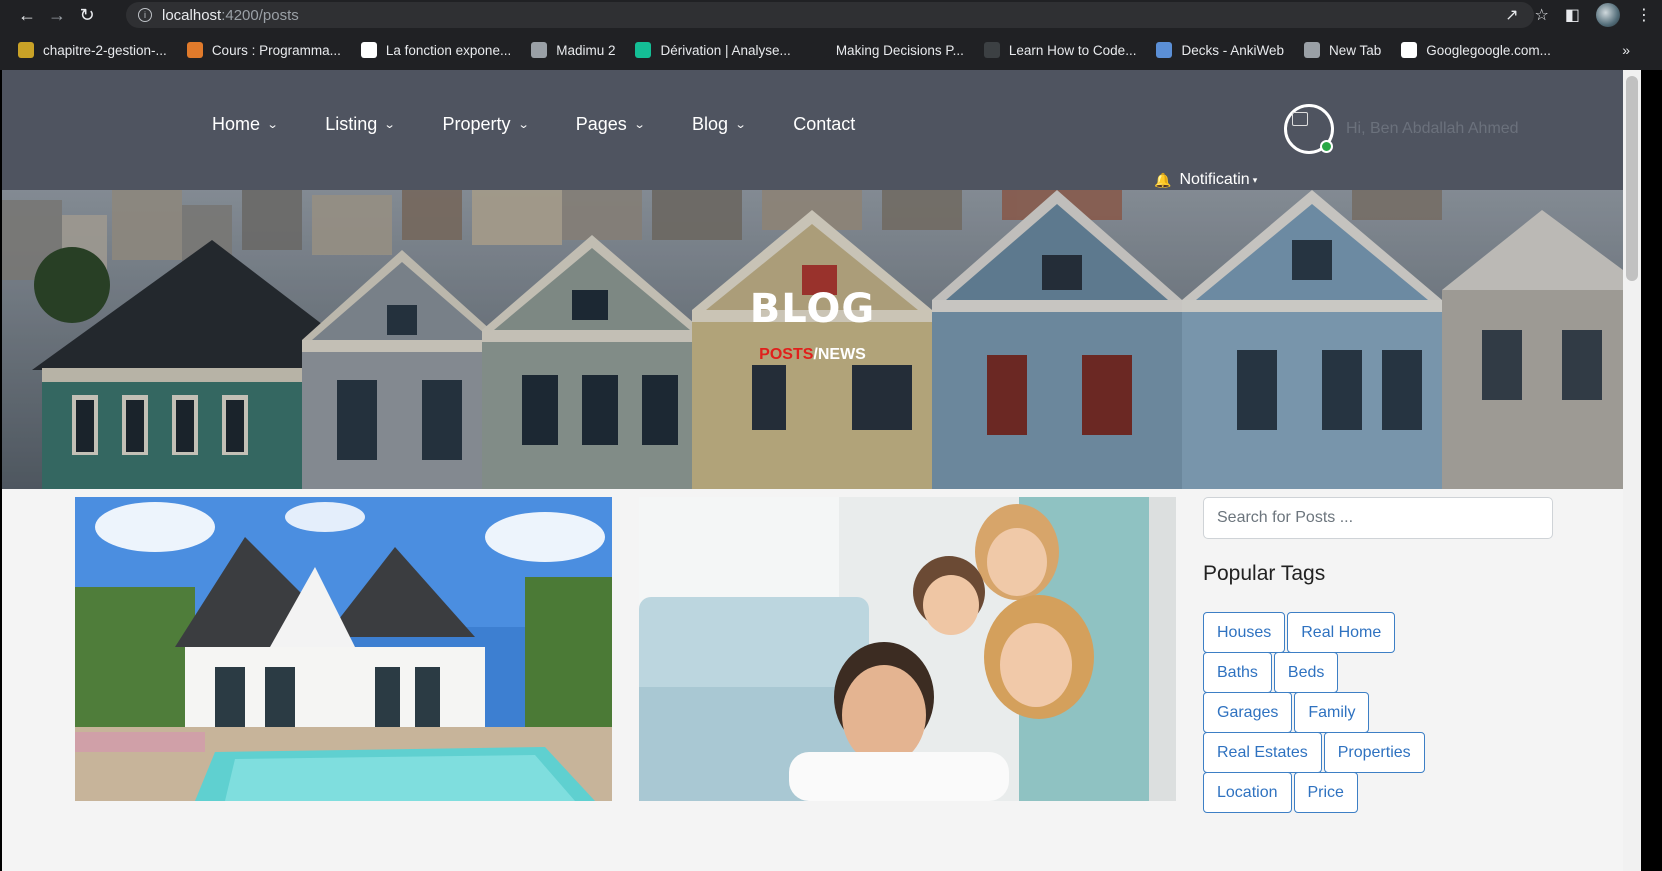 The height and width of the screenshot is (871, 1662). I want to click on bookmark-label: Madimu 2, so click(586, 50).